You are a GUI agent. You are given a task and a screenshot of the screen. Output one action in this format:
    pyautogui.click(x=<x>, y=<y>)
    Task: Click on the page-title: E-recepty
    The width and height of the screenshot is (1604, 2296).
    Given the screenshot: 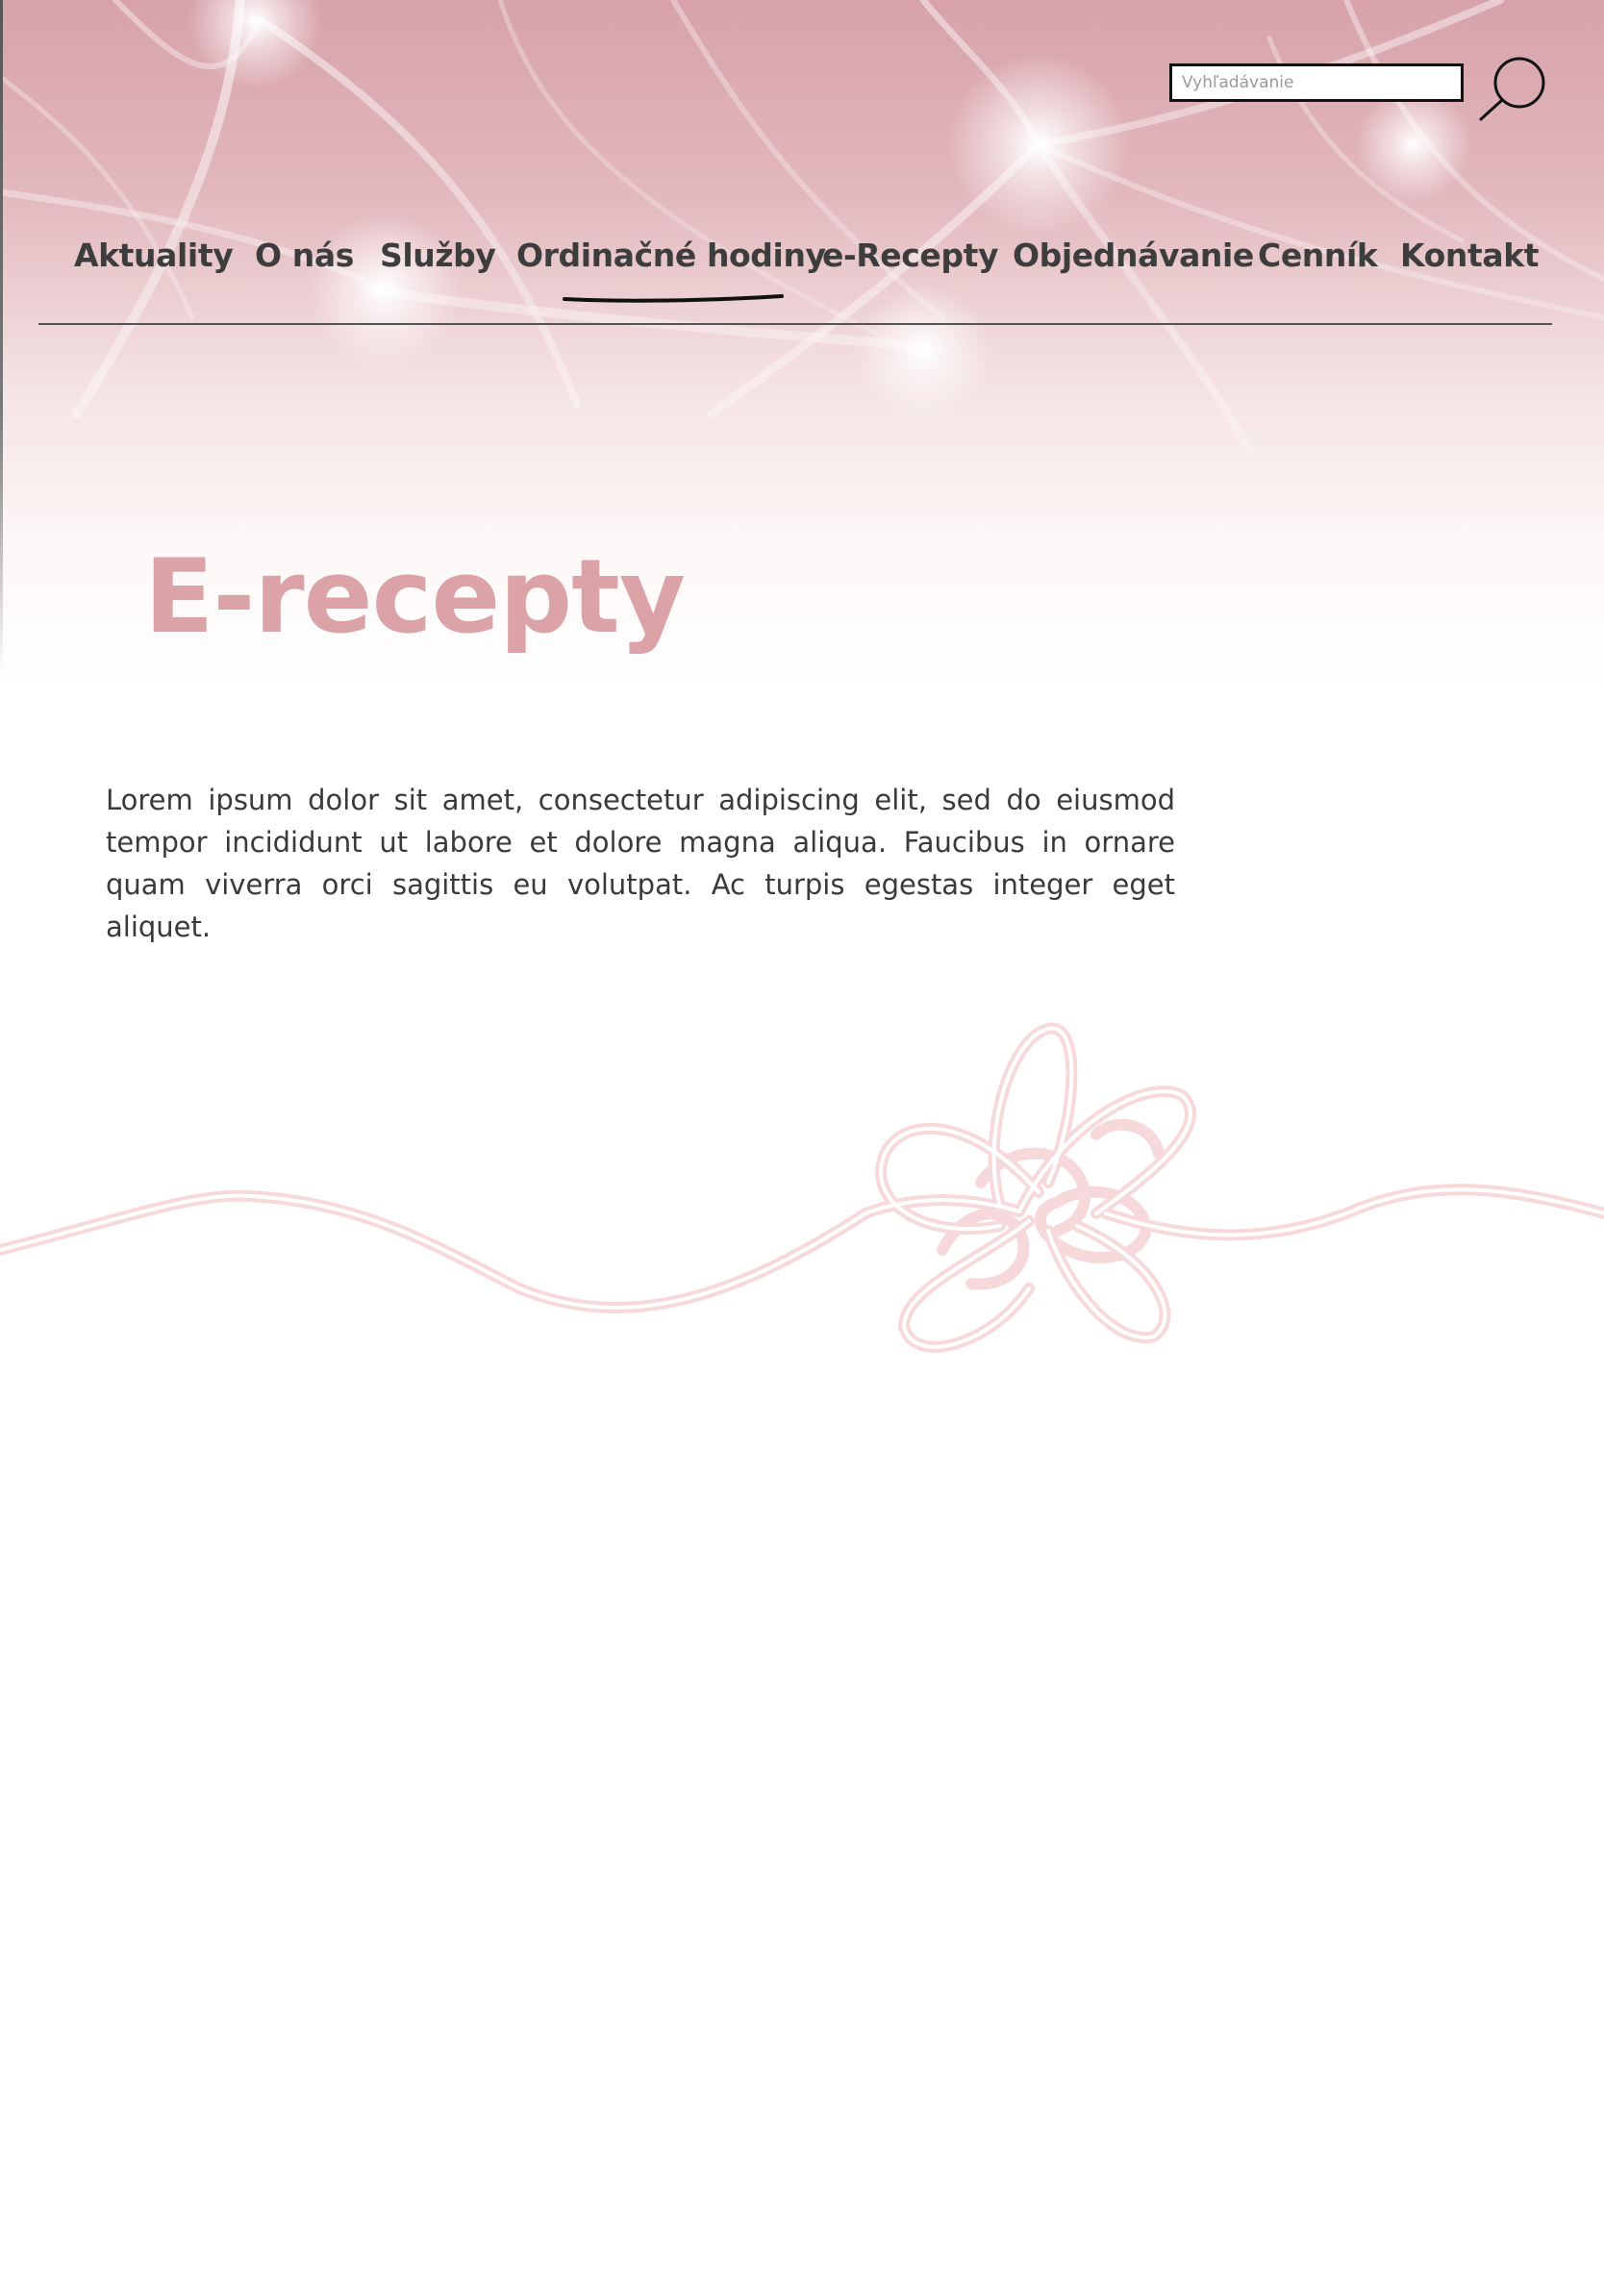 What is the action you would take?
    pyautogui.click(x=415, y=596)
    